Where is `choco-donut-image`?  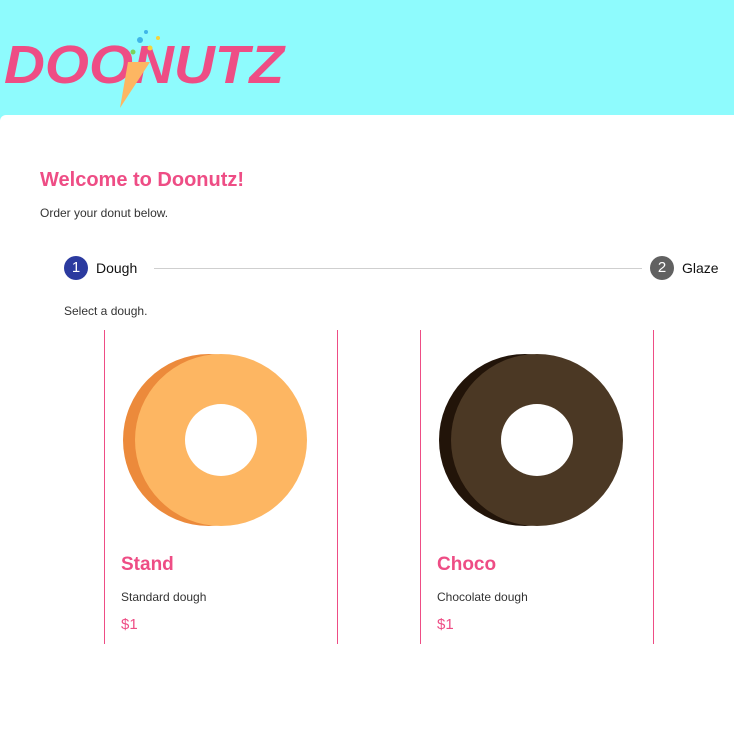
choco-donut-image is located at coordinates (531, 440).